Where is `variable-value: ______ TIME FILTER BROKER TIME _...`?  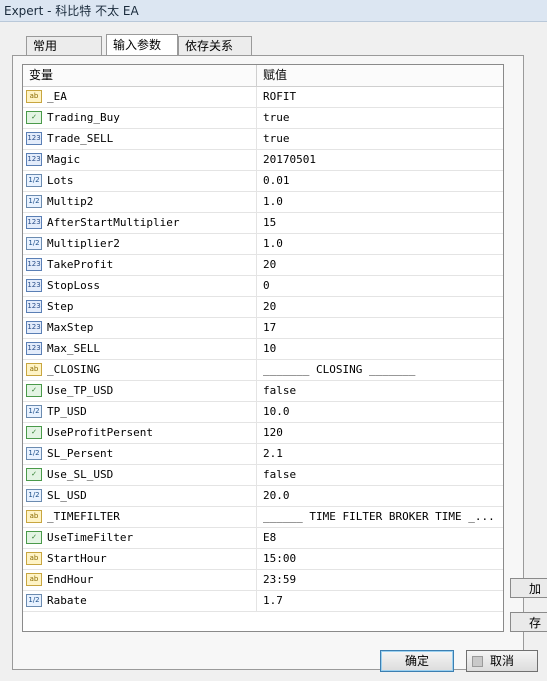
variable-value: ______ TIME FILTER BROKER TIME _... is located at coordinates (381, 517).